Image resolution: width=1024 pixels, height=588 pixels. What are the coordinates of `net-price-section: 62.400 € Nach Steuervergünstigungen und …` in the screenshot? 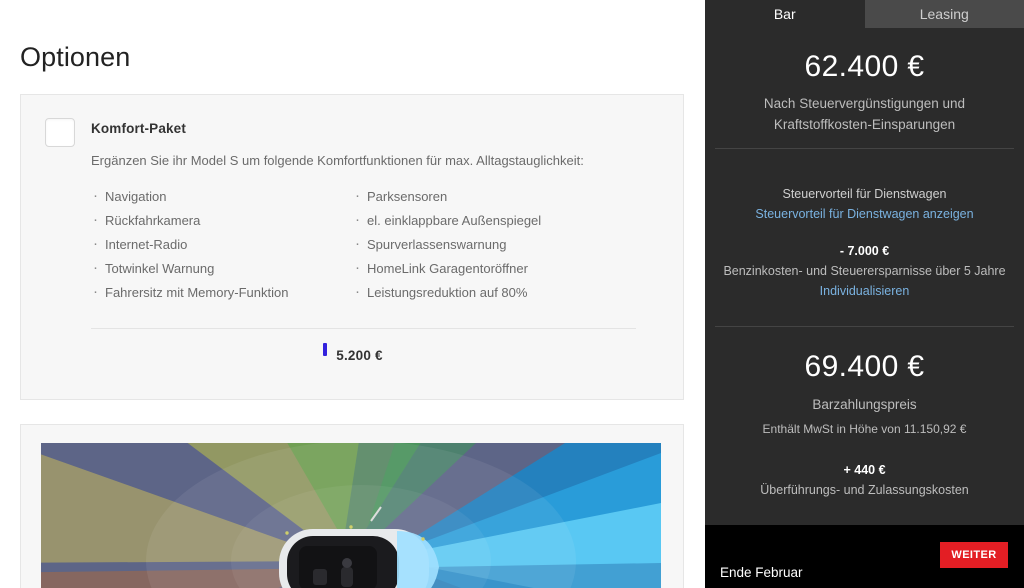 It's located at (864, 92).